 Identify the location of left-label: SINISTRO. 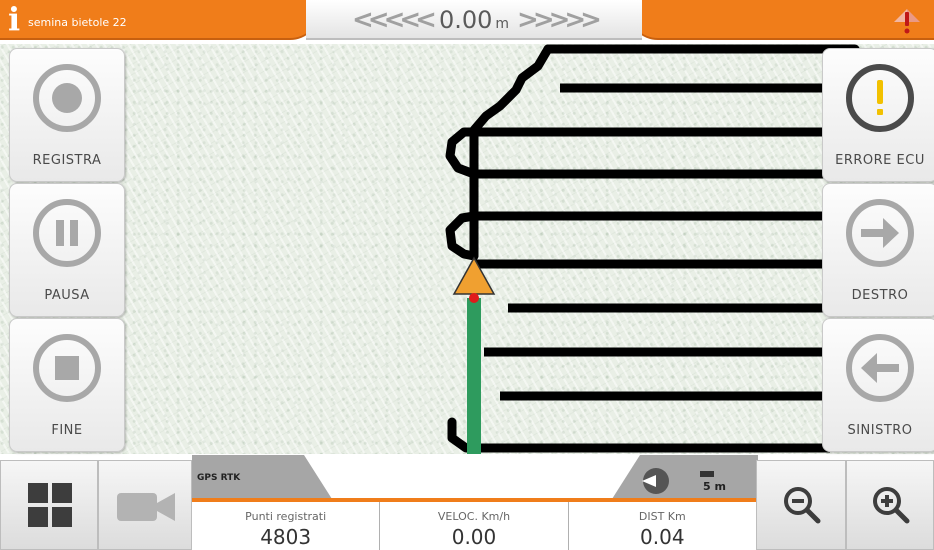
(880, 430).